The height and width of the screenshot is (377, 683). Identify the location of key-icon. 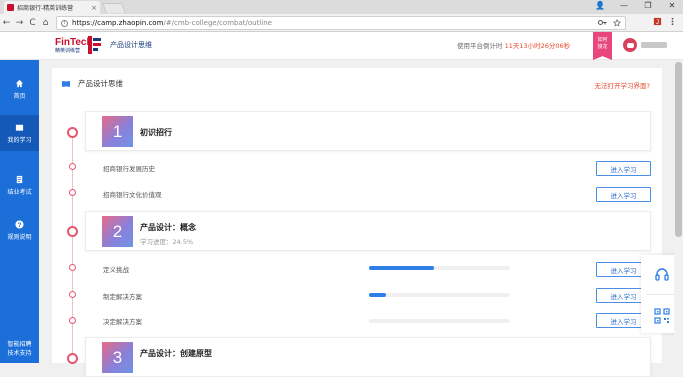
(602, 22).